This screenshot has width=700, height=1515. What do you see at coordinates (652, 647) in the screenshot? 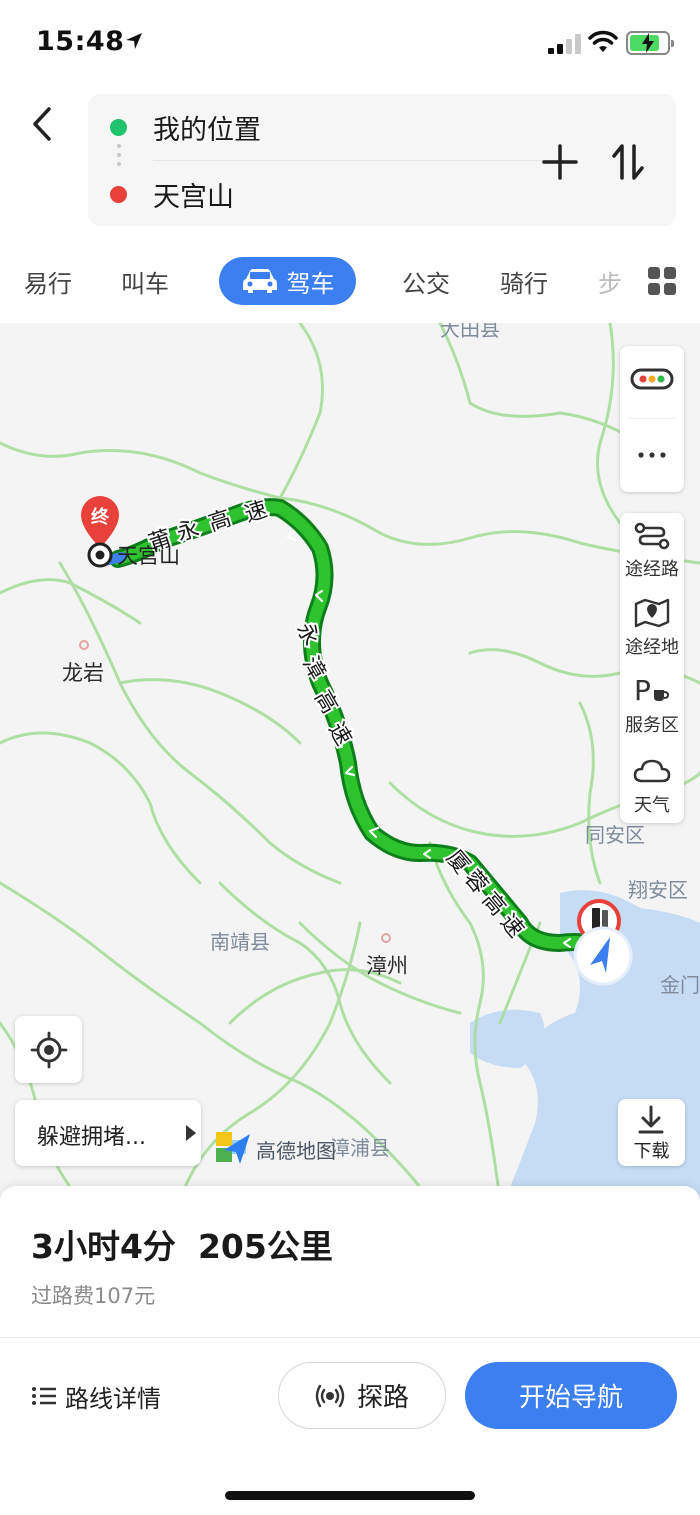
I see `via-place-label: 途经地` at bounding box center [652, 647].